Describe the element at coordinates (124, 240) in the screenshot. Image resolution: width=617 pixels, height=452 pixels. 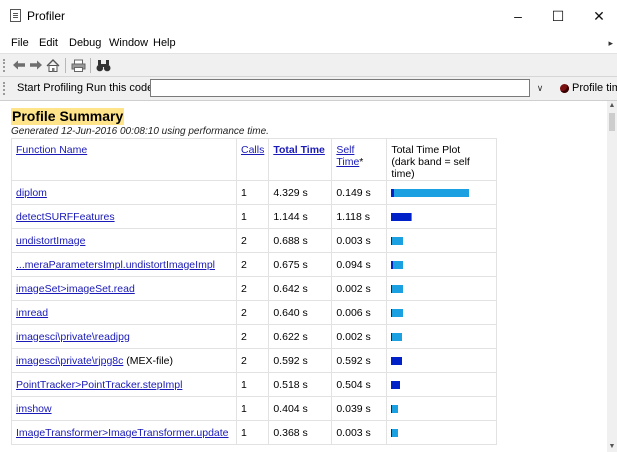
I see `function-name-cell: undistortImage` at that location.